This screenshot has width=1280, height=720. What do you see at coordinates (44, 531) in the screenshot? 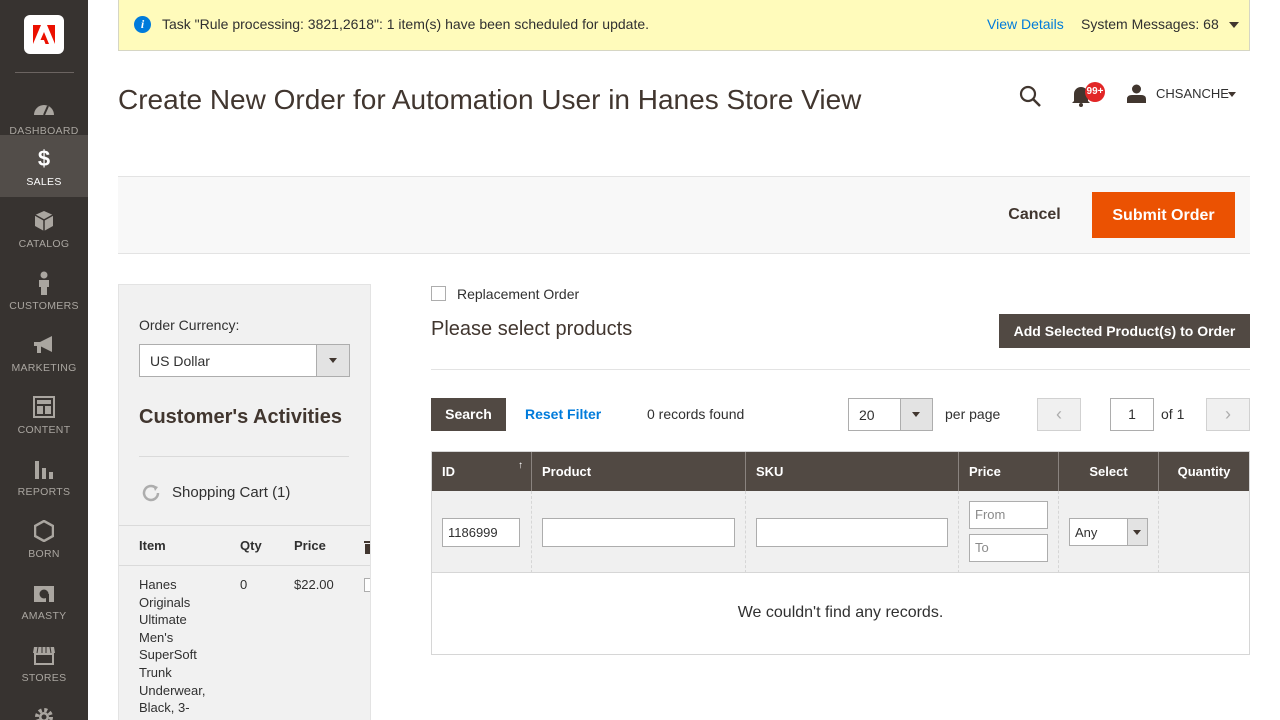
I see `hexagon-icon` at bounding box center [44, 531].